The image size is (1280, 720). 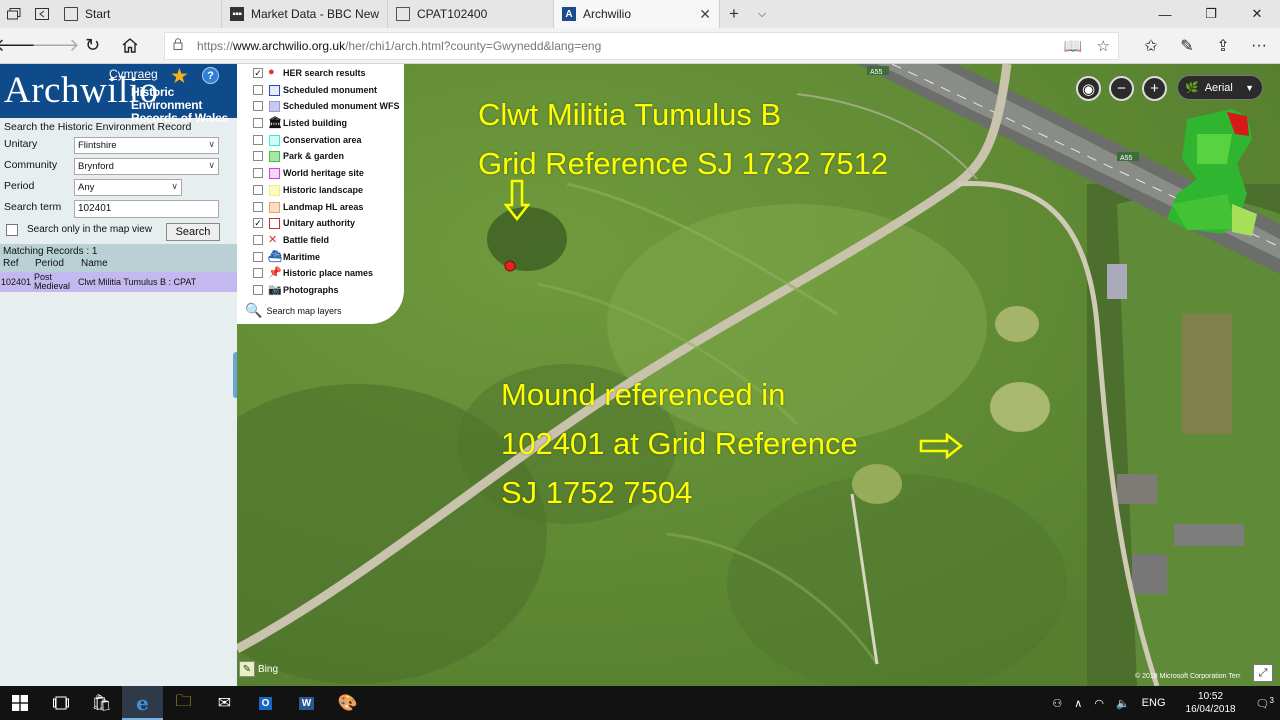 I want to click on tab-cpat: CPAT102400, so click(x=471, y=14).